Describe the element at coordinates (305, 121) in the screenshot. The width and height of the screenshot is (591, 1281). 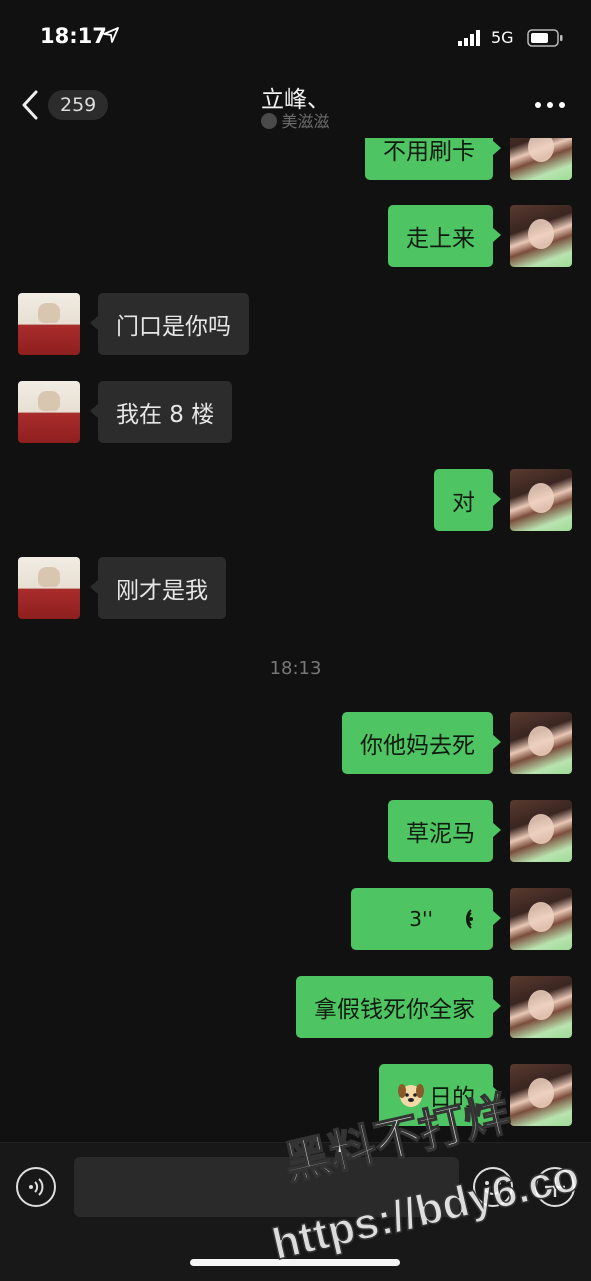
I see `chat-subtitle-text: 美滋滋` at that location.